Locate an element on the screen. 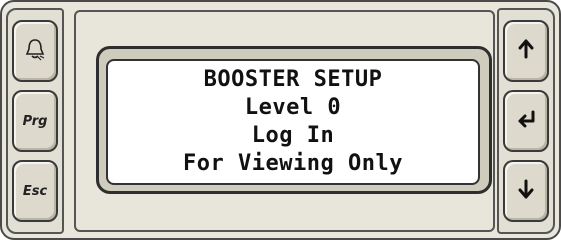  lcd-line-2: Level 0 is located at coordinates (293, 107).